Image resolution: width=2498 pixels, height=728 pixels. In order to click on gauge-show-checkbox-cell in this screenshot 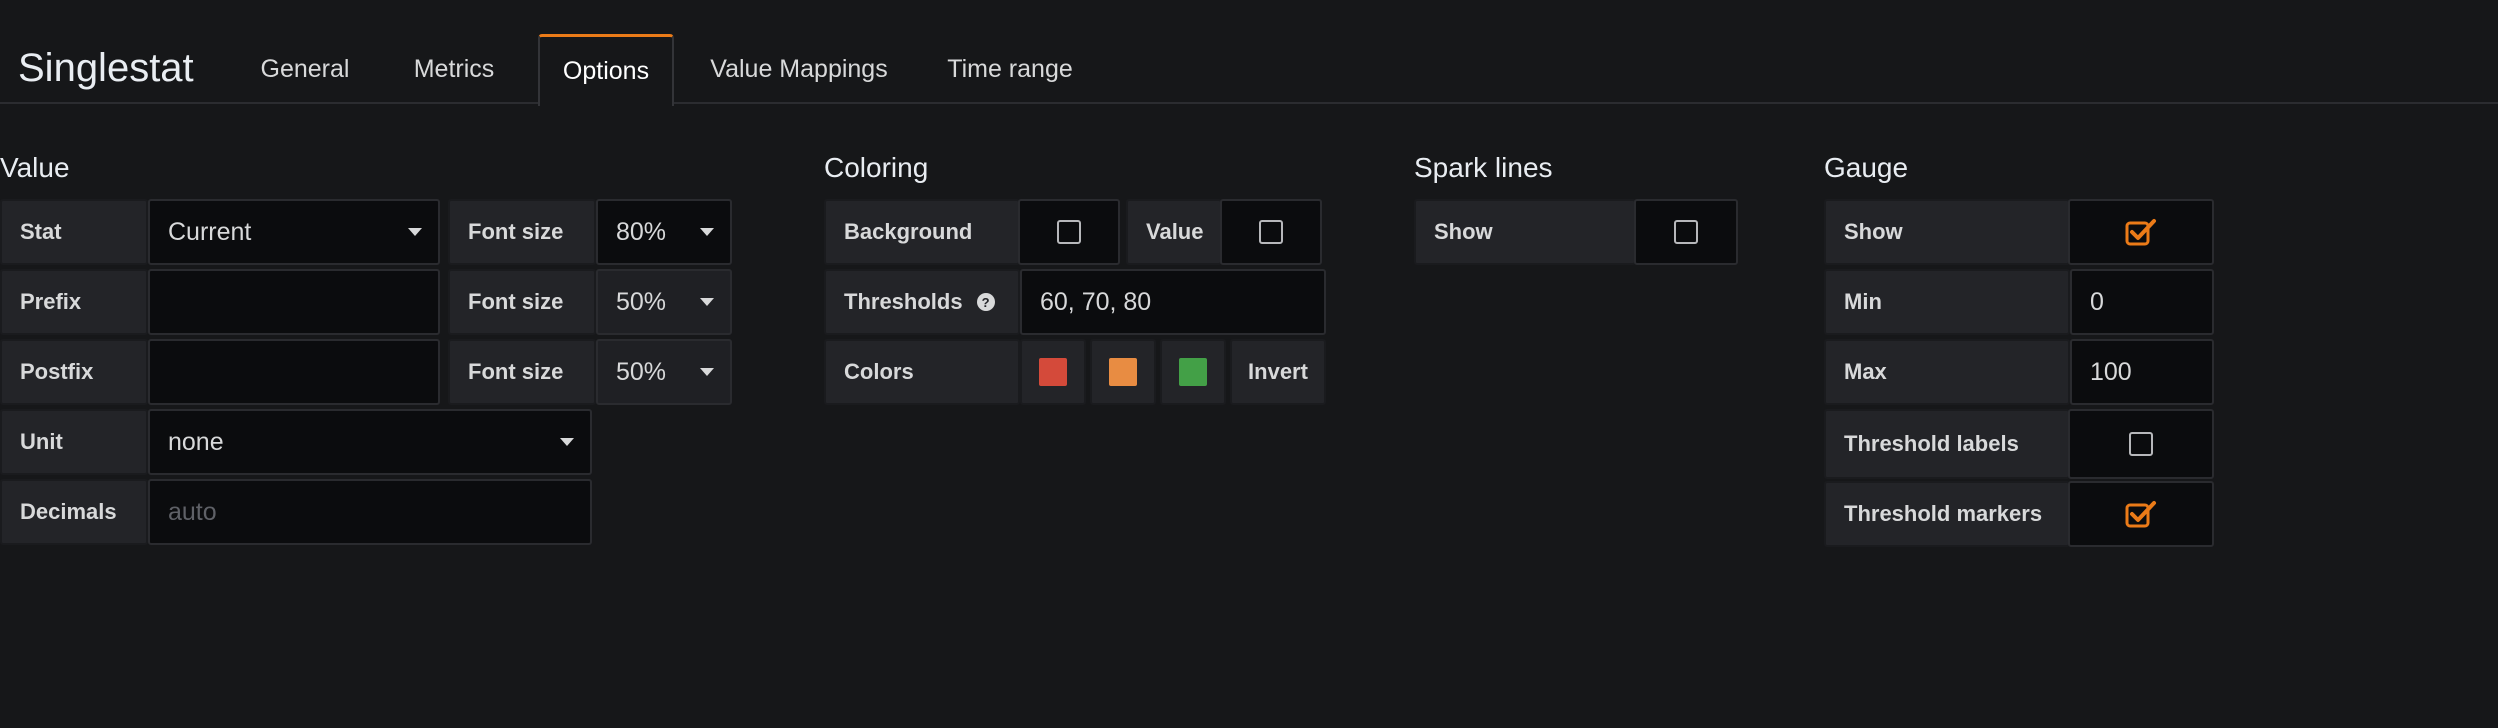, I will do `click(2141, 232)`.